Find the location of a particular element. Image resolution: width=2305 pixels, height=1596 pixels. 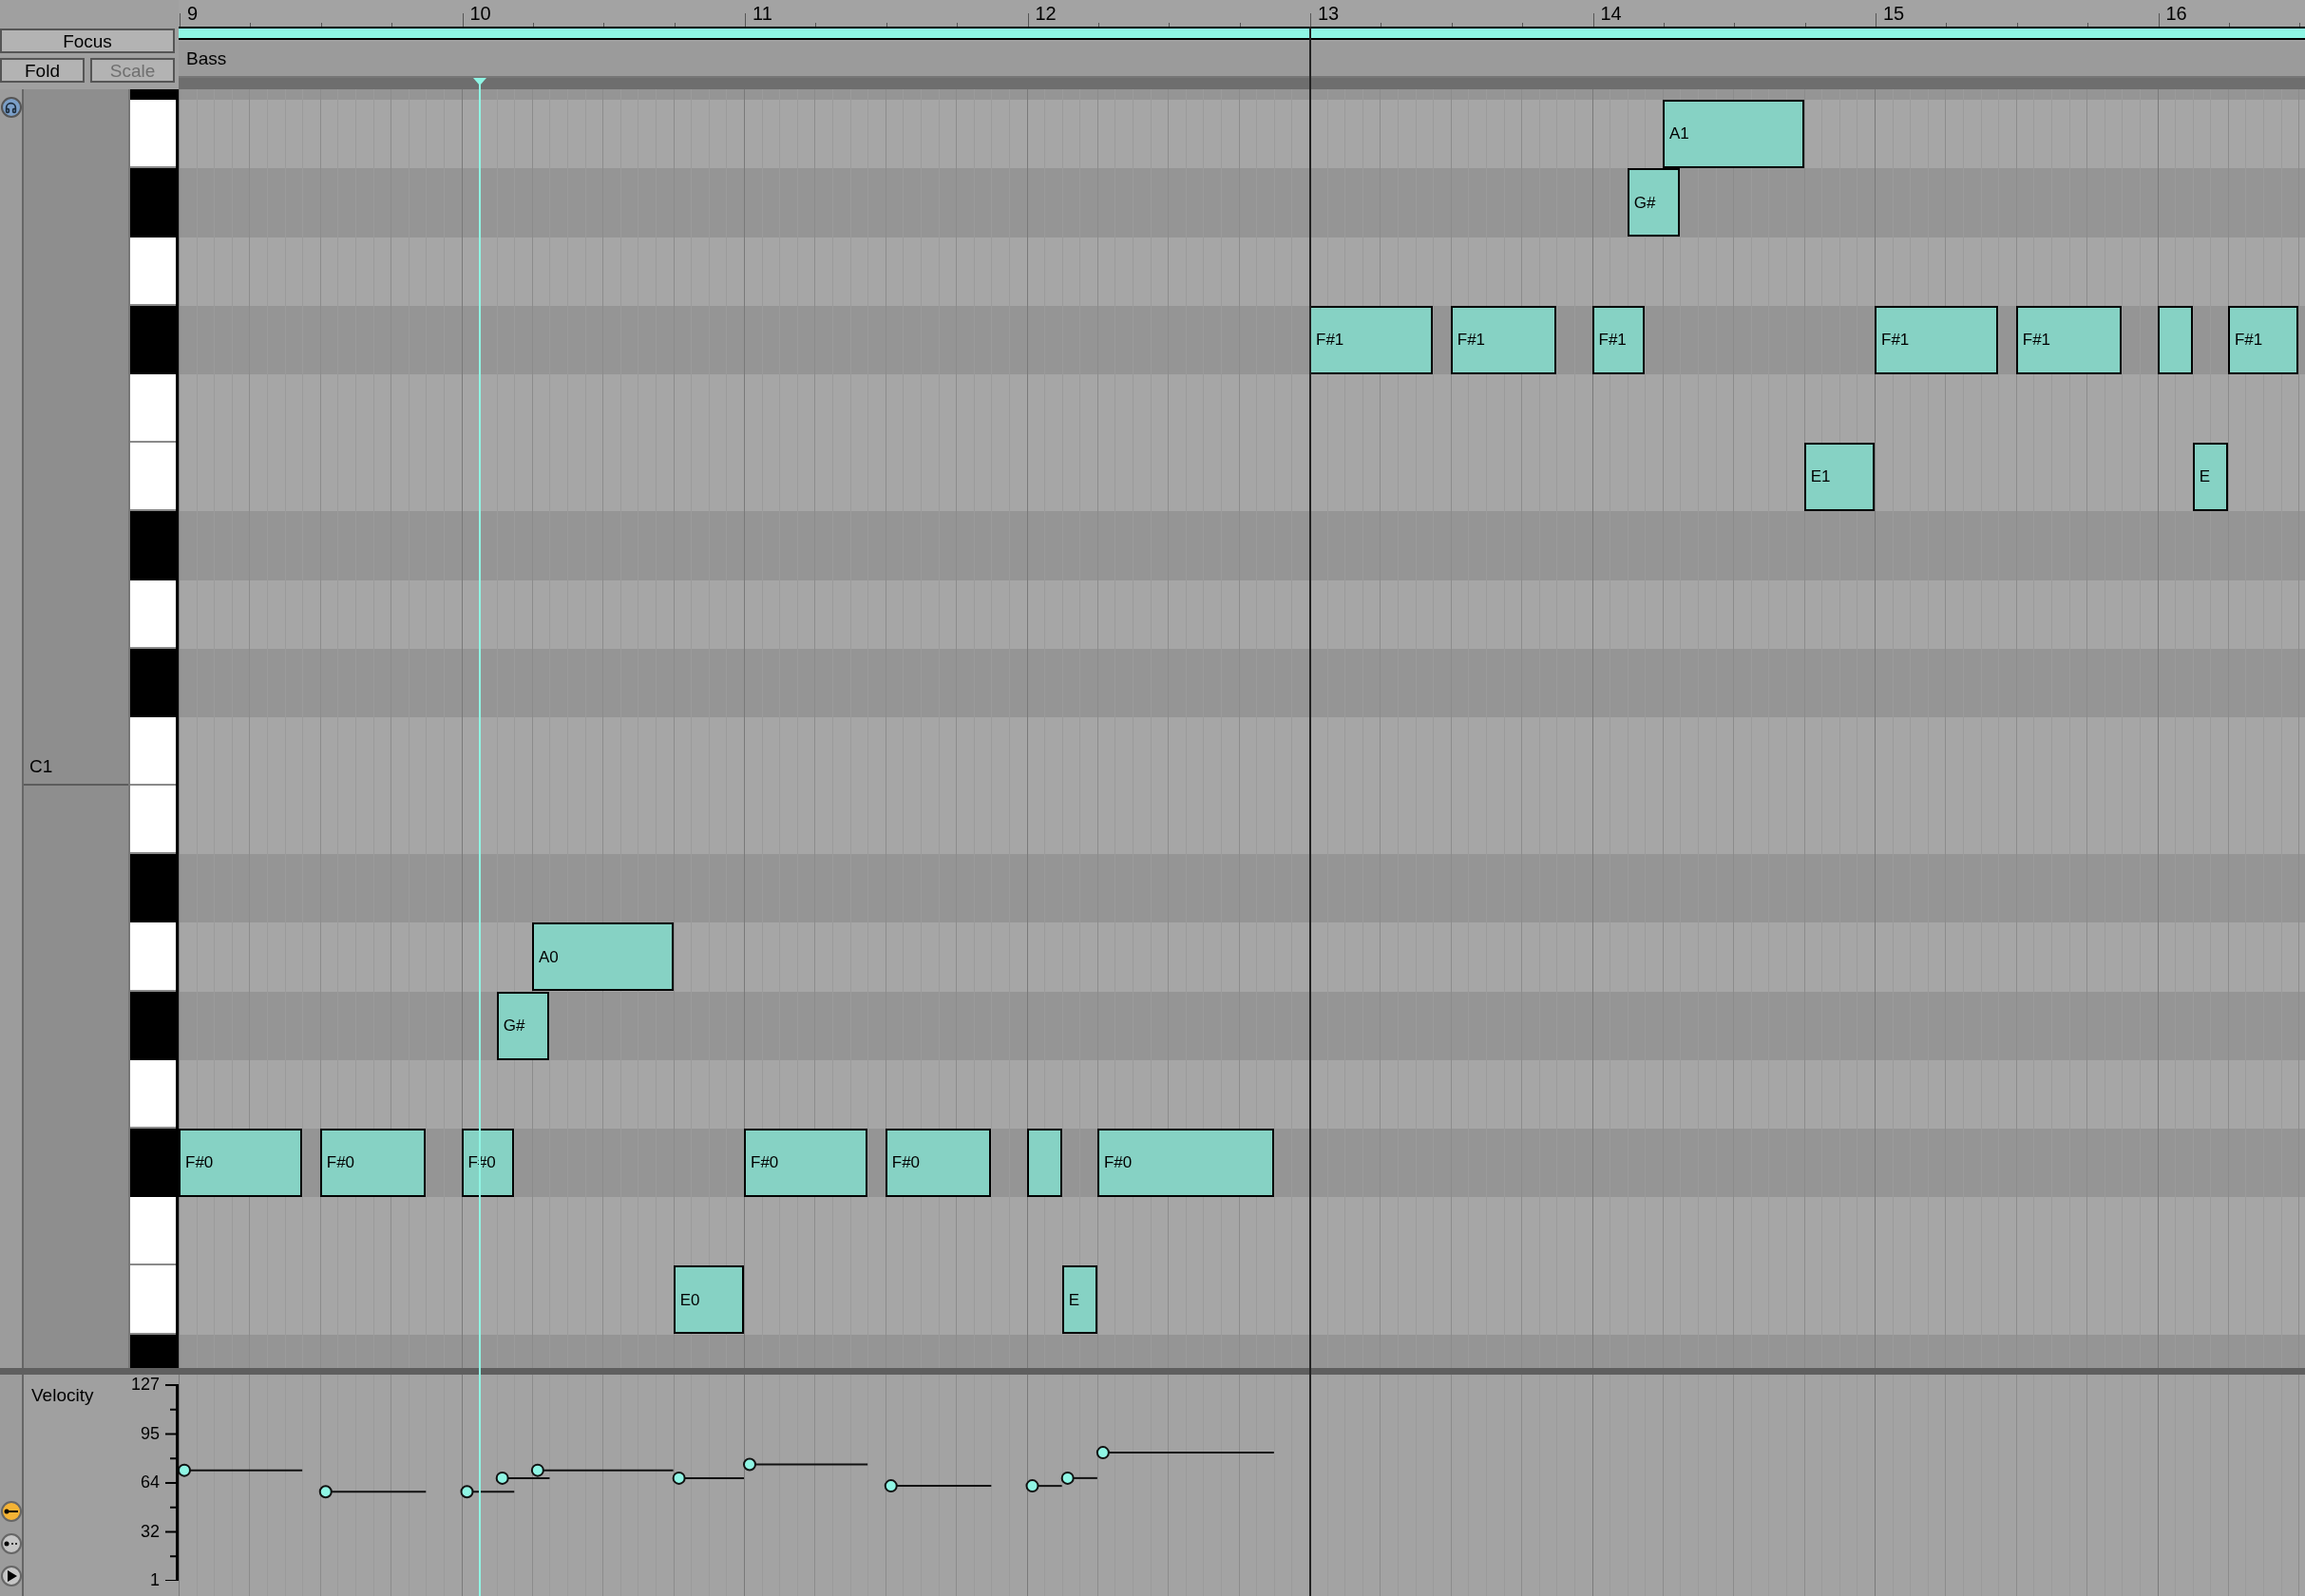

ruler-bar-number: 12 is located at coordinates (1046, 13).